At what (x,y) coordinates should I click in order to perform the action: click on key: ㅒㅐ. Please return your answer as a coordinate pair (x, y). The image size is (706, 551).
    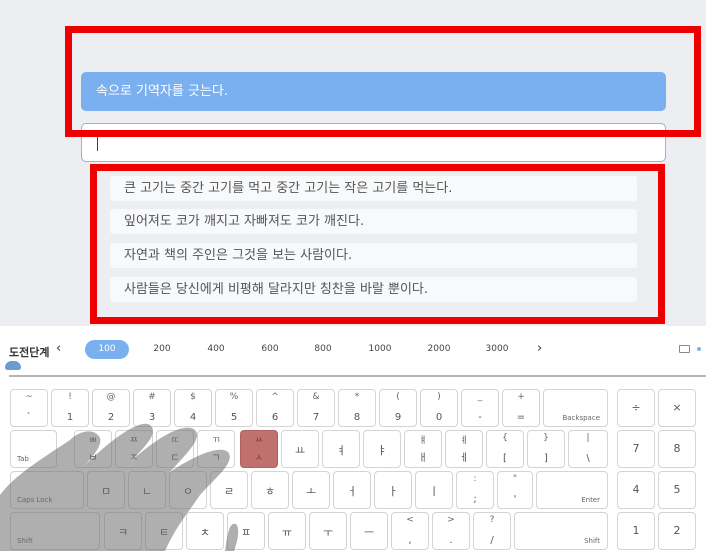
    Looking at the image, I should click on (423, 449).